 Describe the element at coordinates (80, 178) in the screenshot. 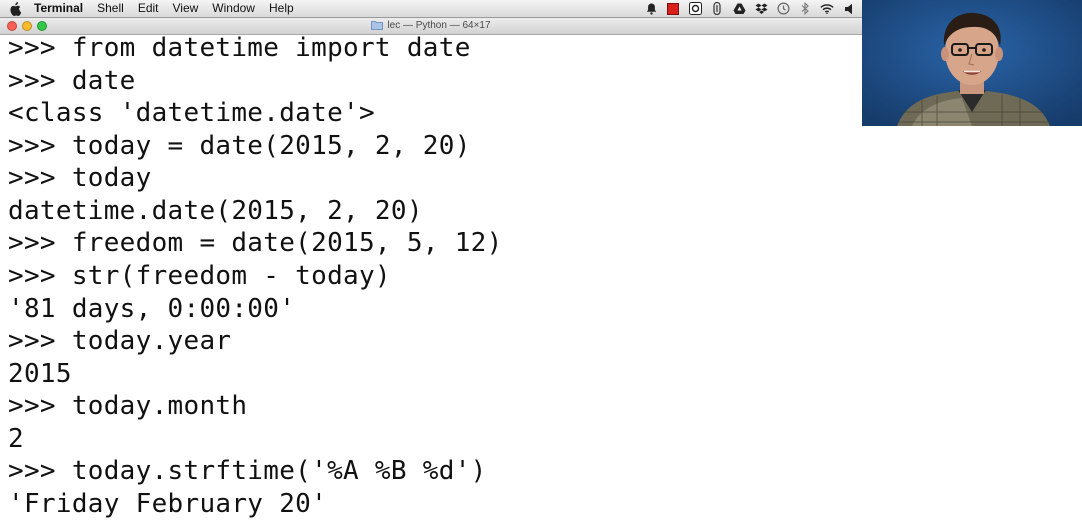

I see `terminal-line: >>> today` at that location.